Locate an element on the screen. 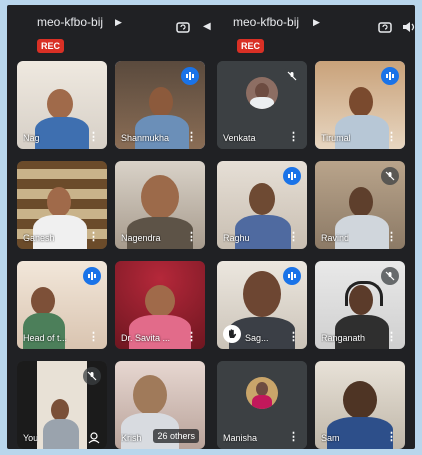  participant-tile: Venkata ⋮ is located at coordinates (262, 105).